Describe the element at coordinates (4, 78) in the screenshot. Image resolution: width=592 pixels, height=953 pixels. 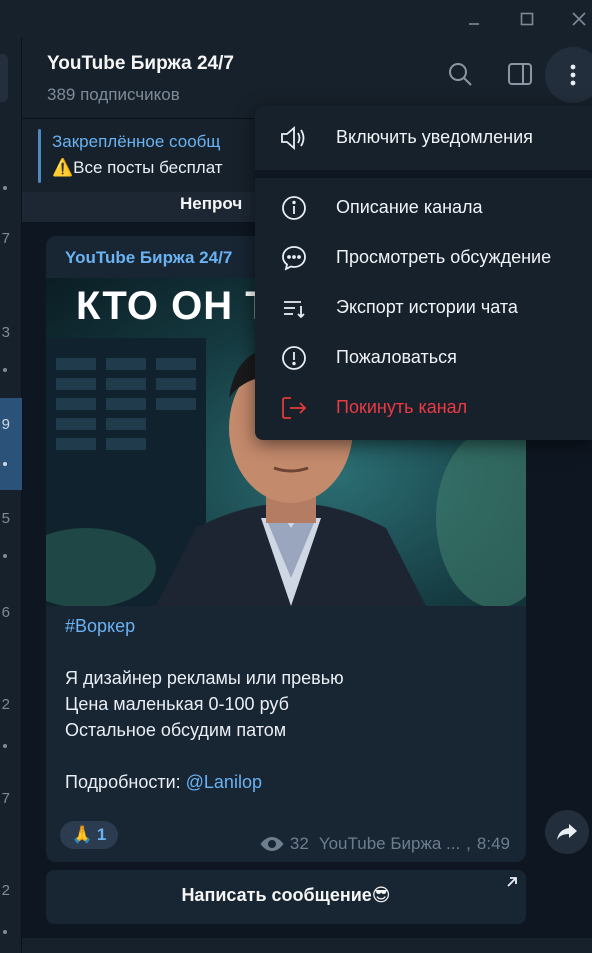
I see `search-box-edge` at that location.